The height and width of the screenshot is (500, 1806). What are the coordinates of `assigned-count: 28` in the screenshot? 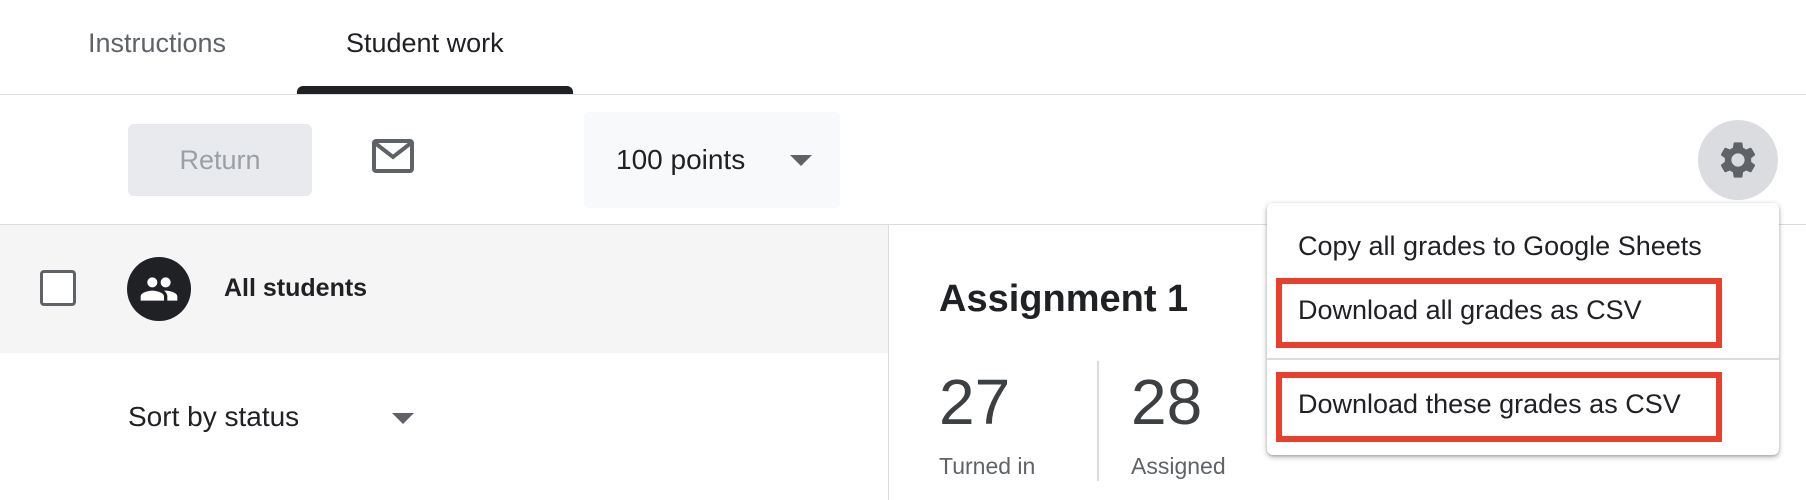 It's located at (1166, 402).